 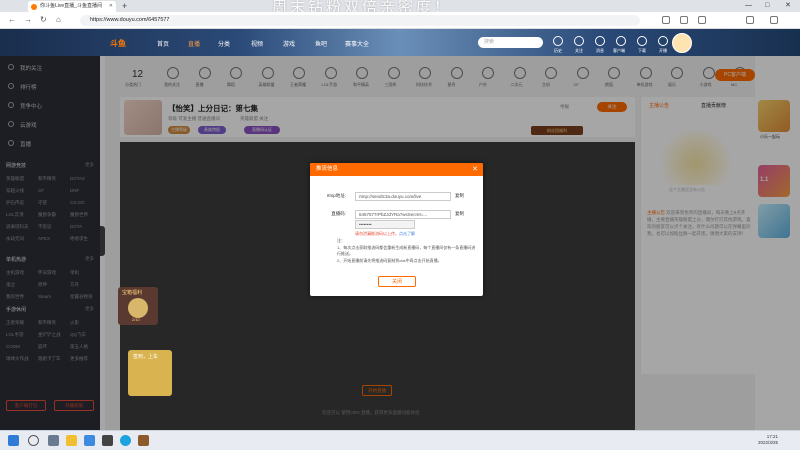 I want to click on upload-icon, so click(x=621, y=41).